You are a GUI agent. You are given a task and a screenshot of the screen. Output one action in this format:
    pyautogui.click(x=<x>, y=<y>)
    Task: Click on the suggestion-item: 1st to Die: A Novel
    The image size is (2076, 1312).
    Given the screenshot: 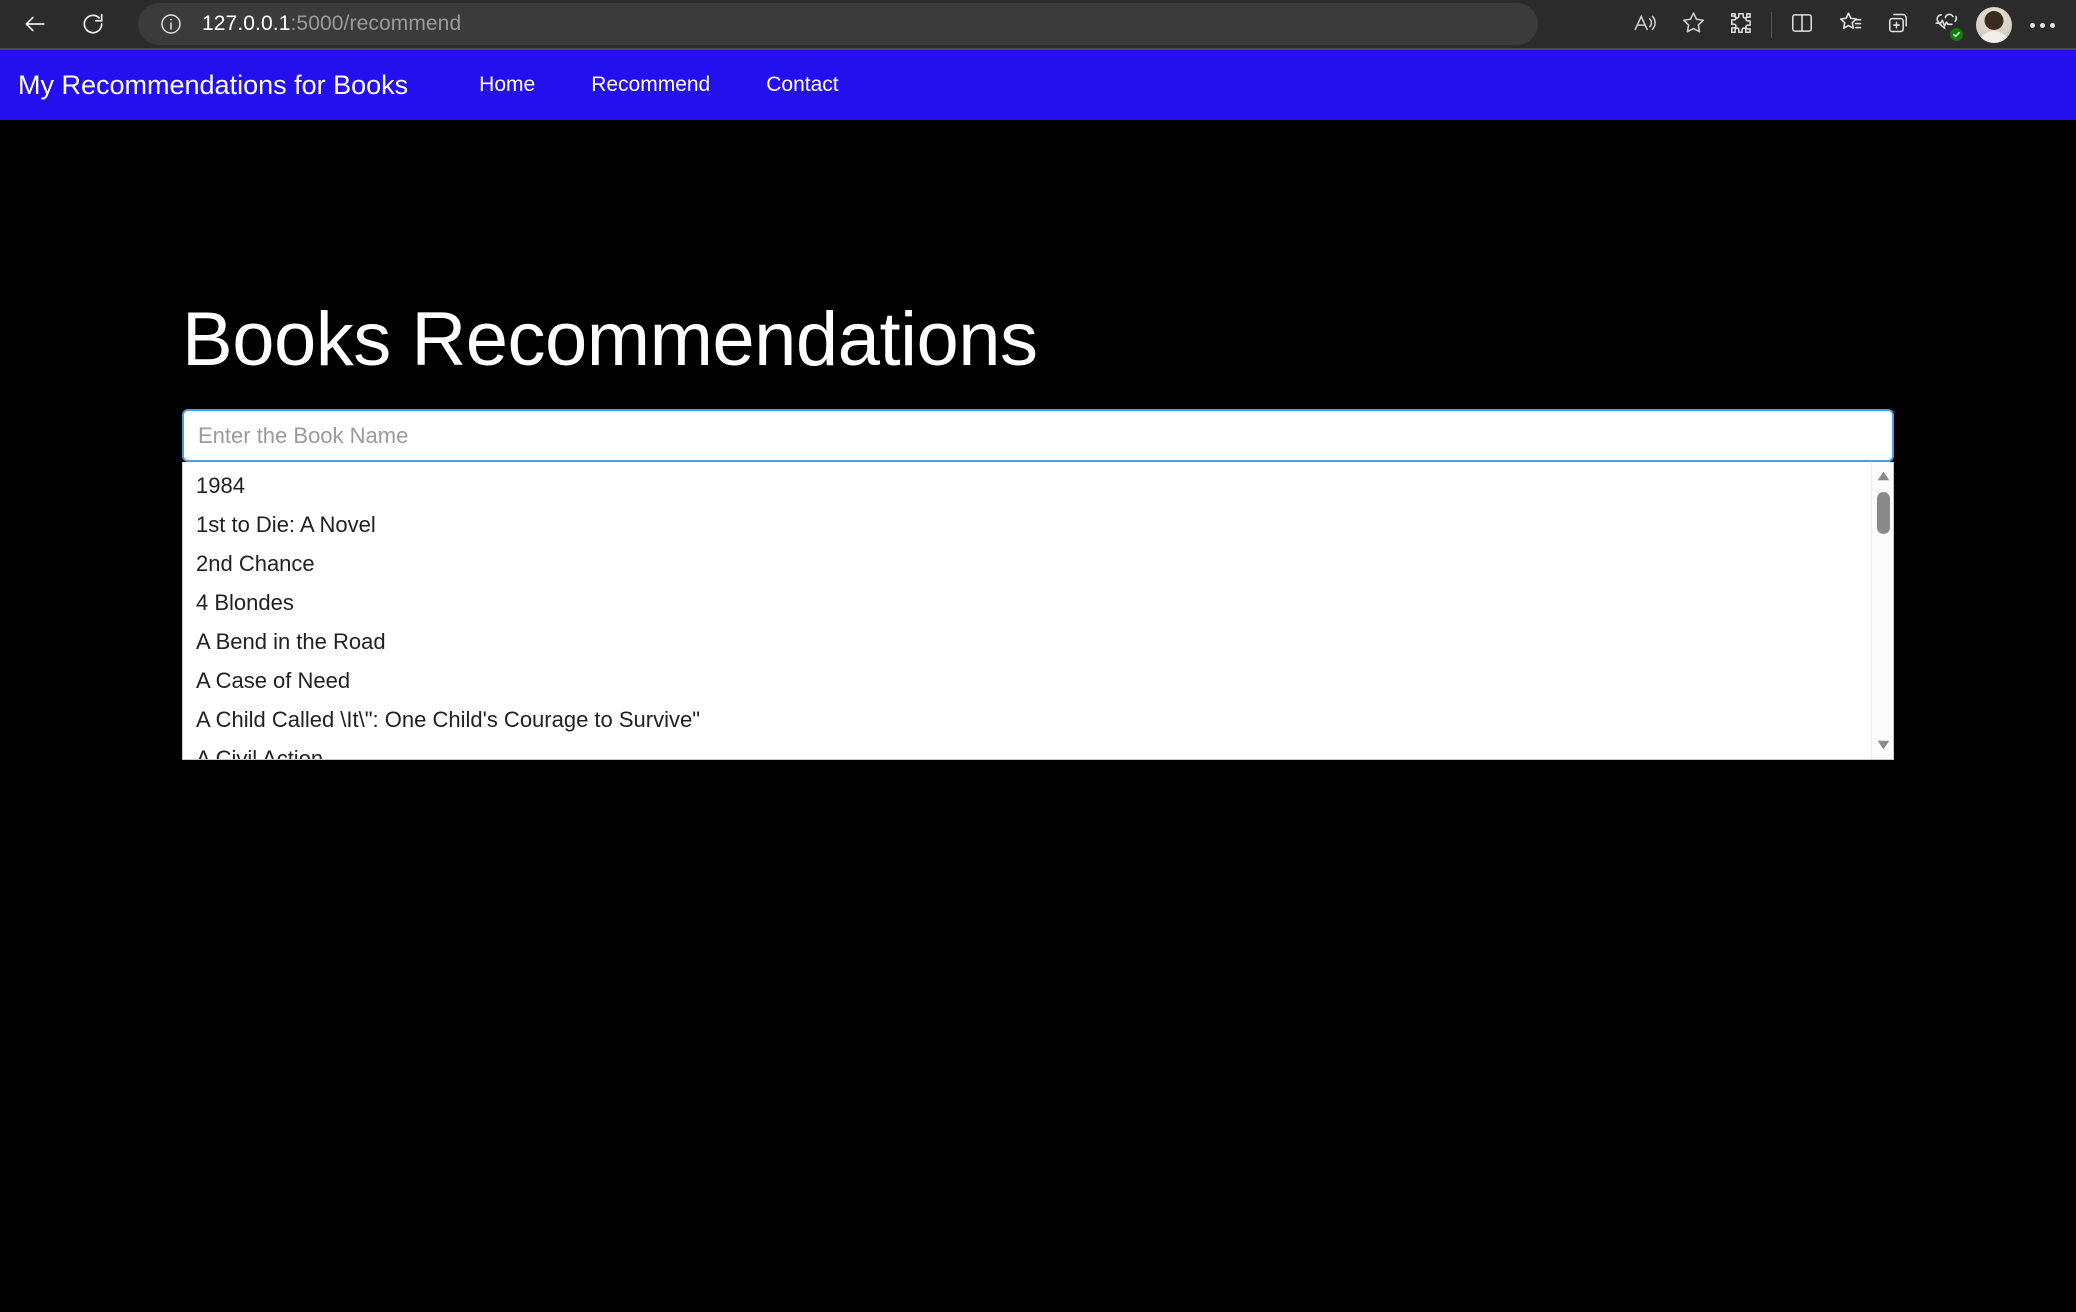 What is the action you would take?
    pyautogui.click(x=1027, y=524)
    